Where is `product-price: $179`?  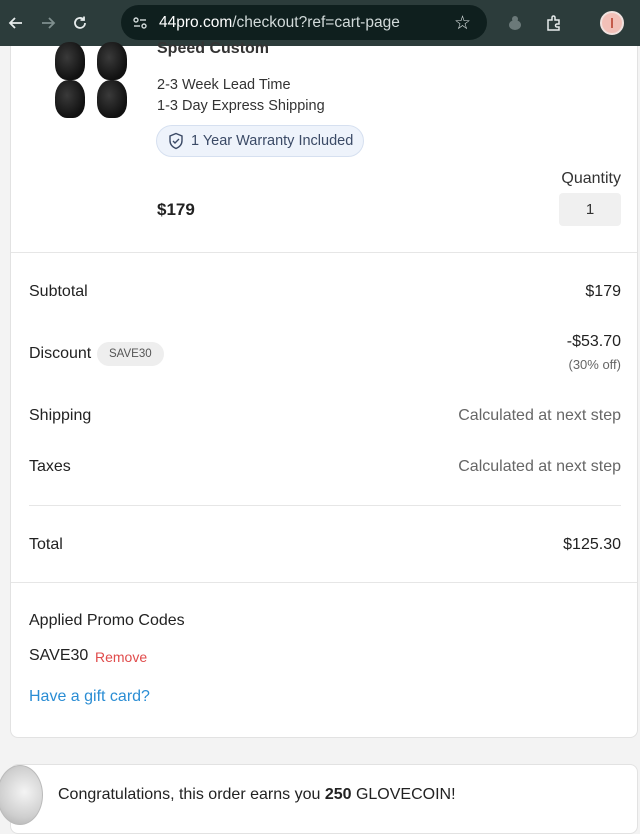
product-price: $179 is located at coordinates (176, 209).